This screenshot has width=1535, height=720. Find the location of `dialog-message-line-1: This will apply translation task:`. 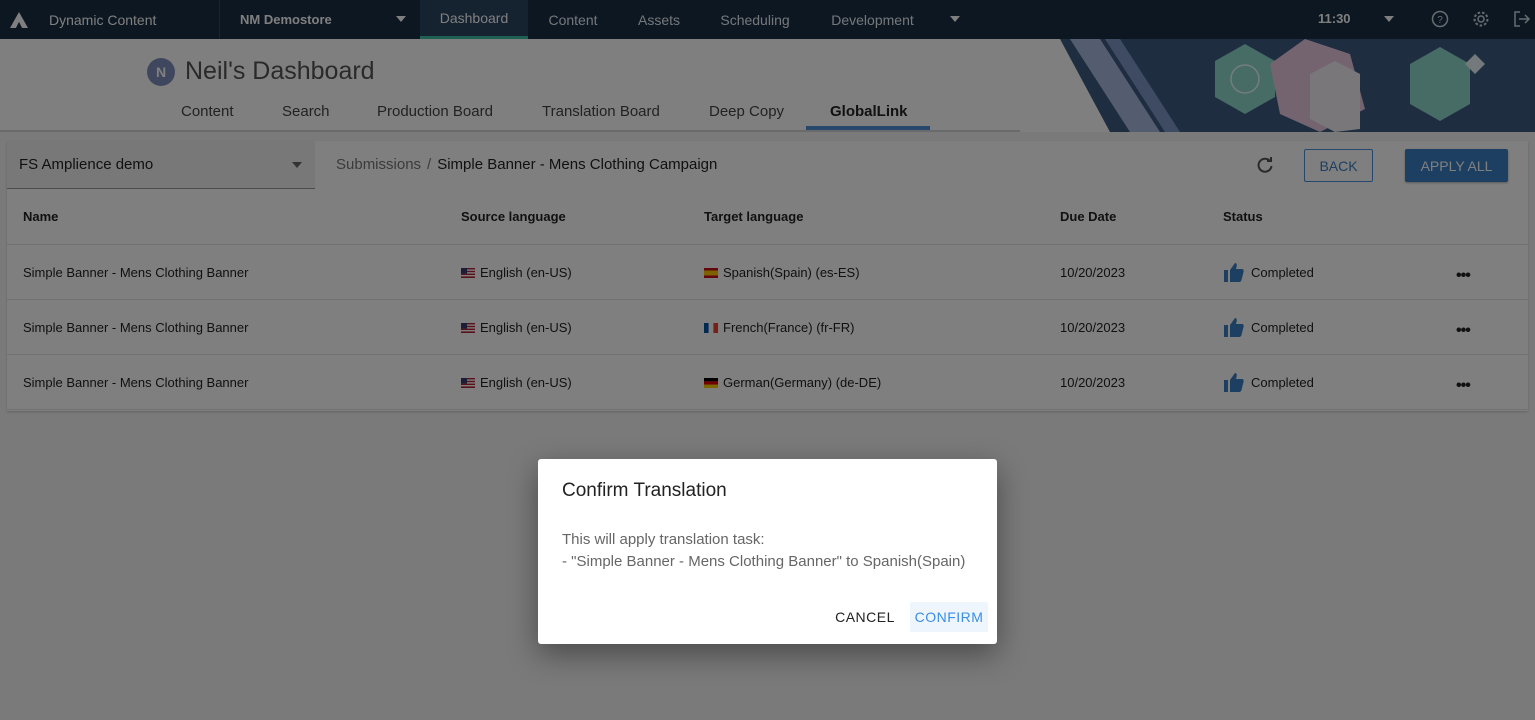

dialog-message-line-1: This will apply translation task: is located at coordinates (663, 539).